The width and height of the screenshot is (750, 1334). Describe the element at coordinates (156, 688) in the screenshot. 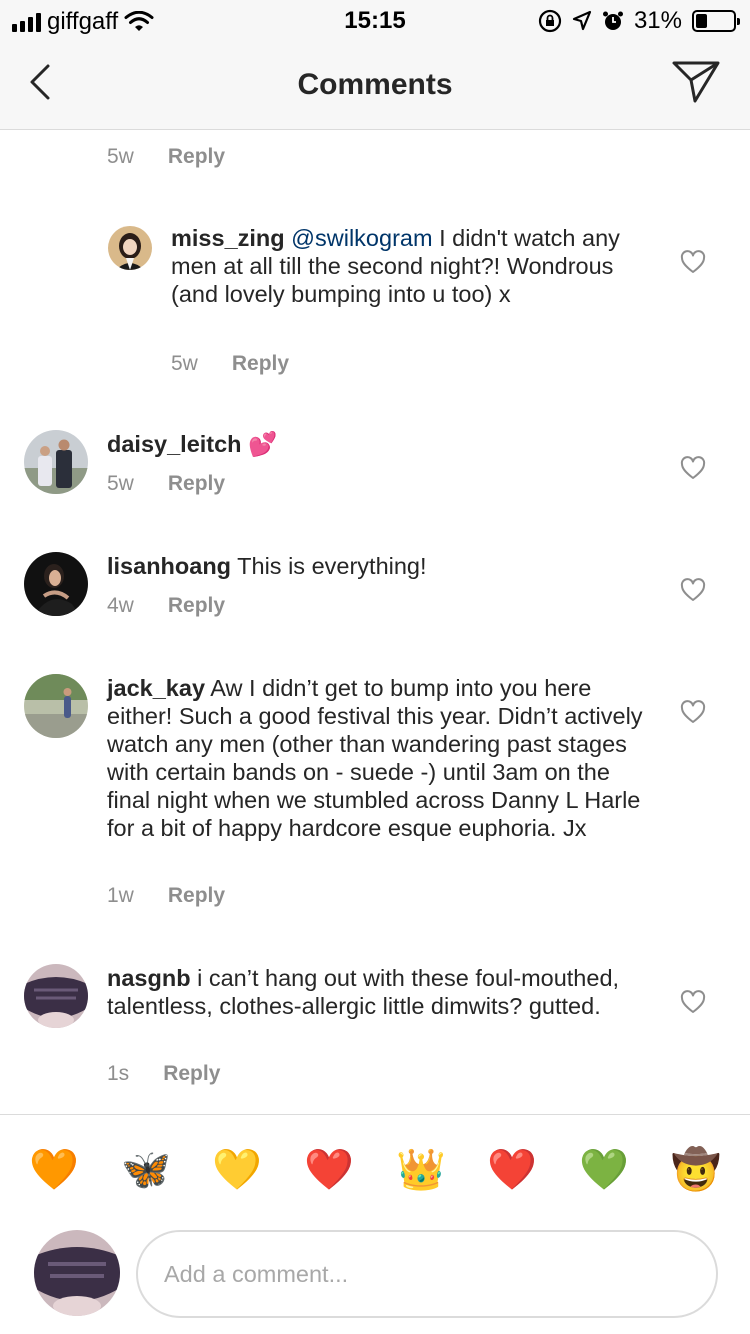

I see `comment-username: jack_kay` at that location.